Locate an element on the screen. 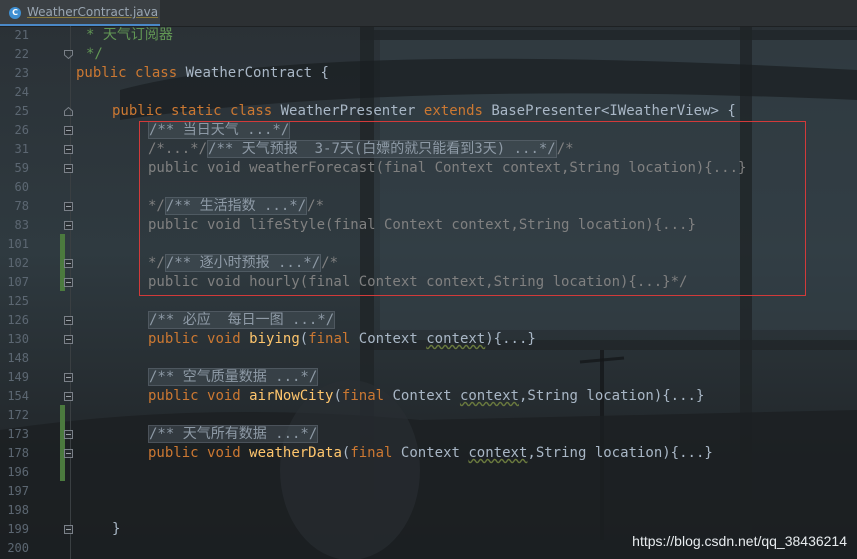  folded-comment: /** 空气质量数据 ...*/ is located at coordinates (233, 377).